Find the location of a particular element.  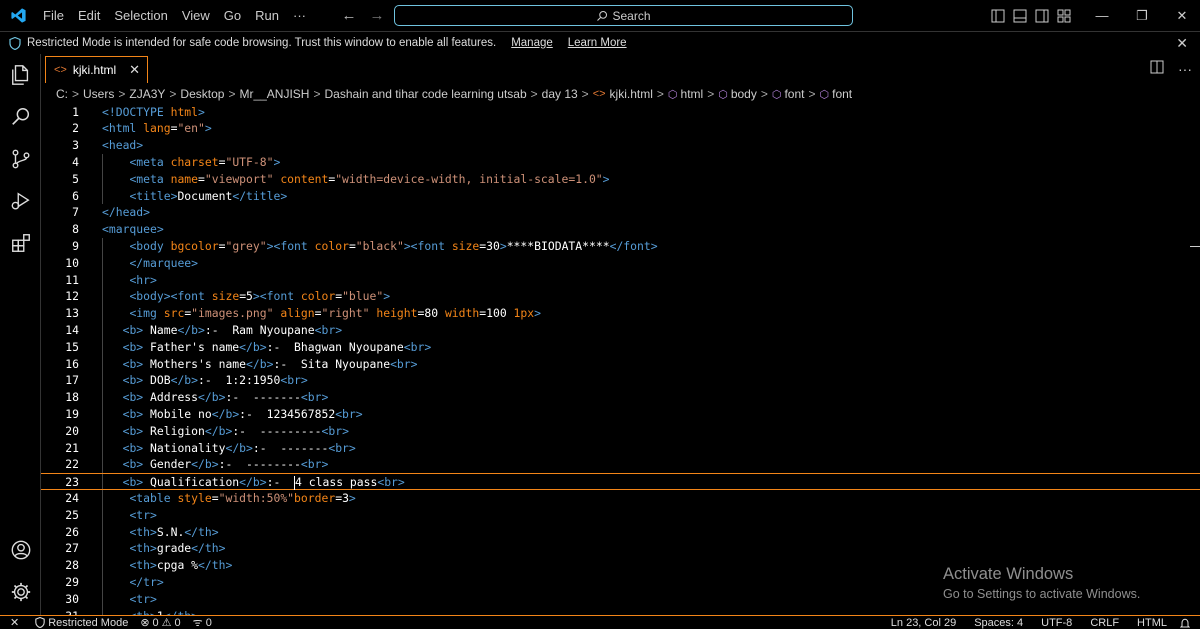

line-code: <html lang="en"> is located at coordinates (157, 128).